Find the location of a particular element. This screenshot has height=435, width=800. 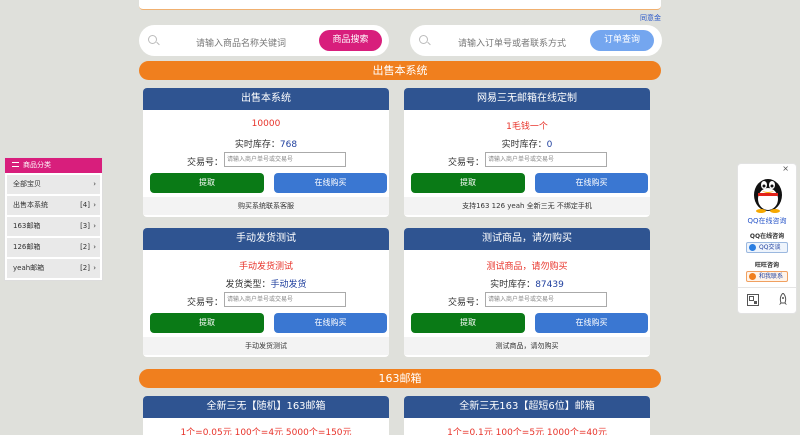

card-title: 全新三无163【超短6位】邮箱 is located at coordinates (527, 407).